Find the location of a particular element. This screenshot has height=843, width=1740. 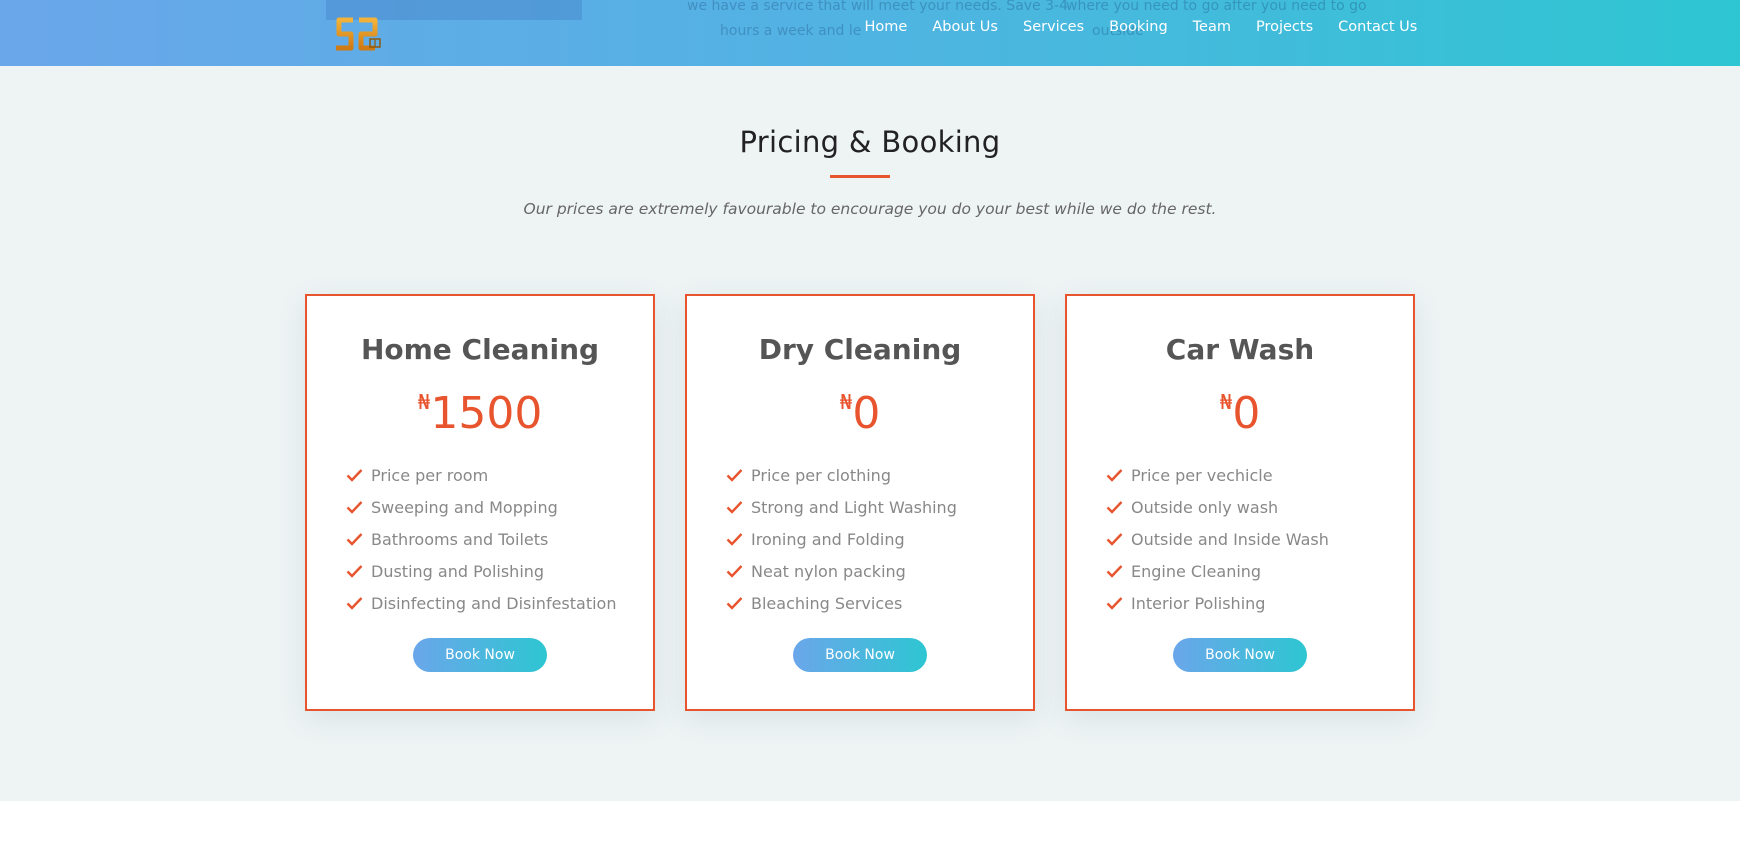

list-item: Strong and Light Washing is located at coordinates (841, 507).